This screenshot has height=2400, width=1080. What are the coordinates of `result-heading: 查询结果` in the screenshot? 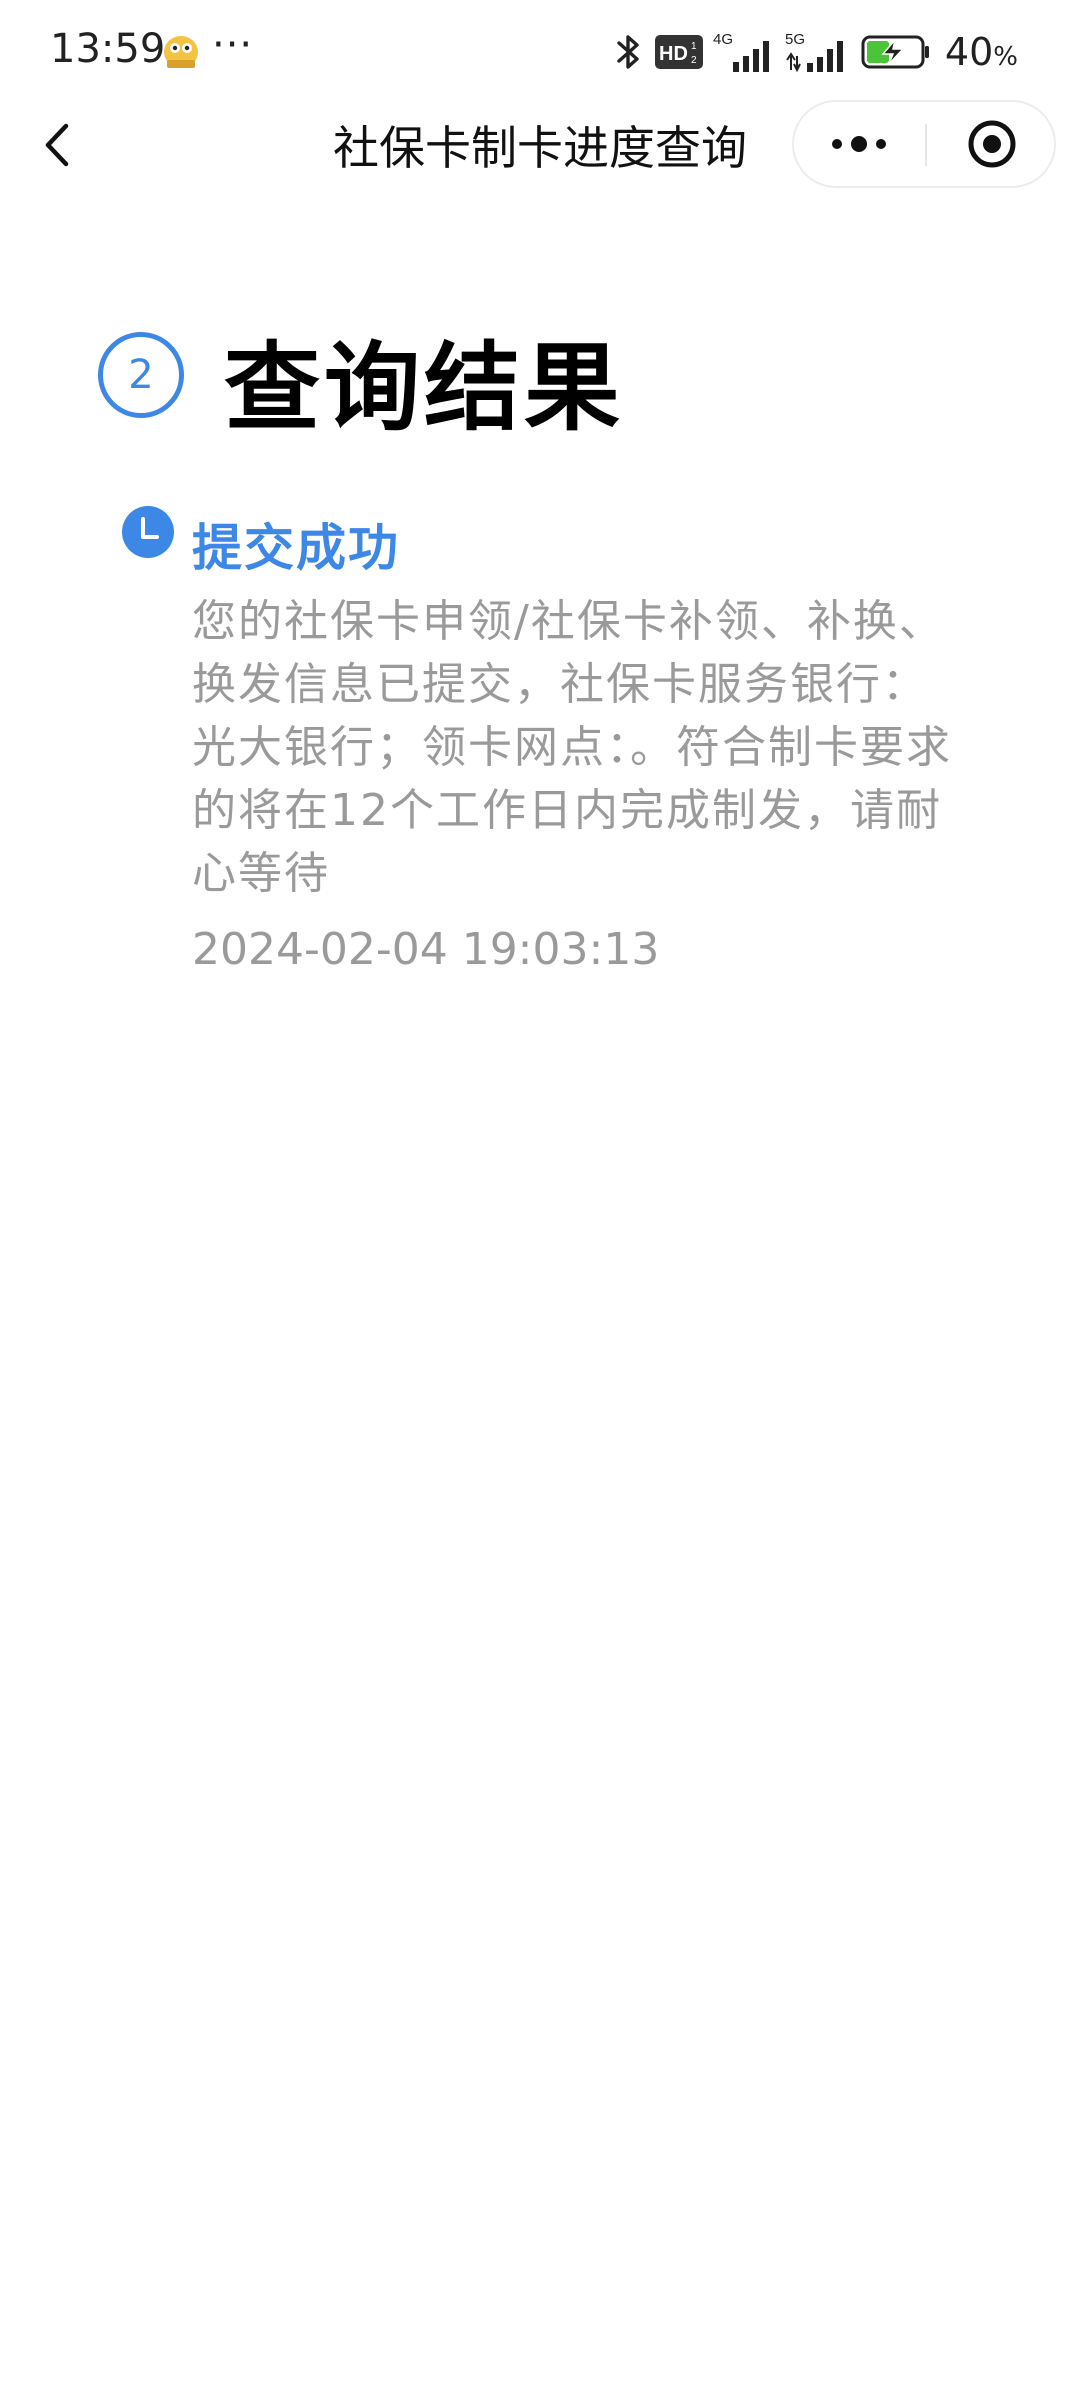 It's located at (424, 388).